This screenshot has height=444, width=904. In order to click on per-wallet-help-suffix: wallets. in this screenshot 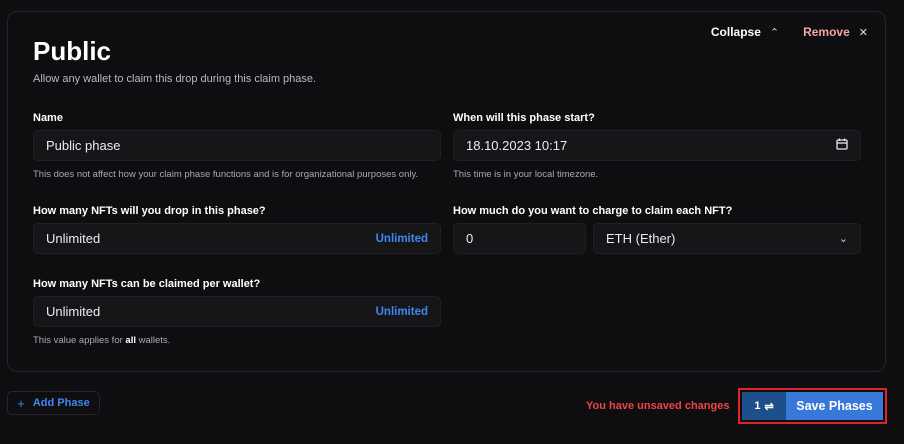, I will do `click(153, 340)`.